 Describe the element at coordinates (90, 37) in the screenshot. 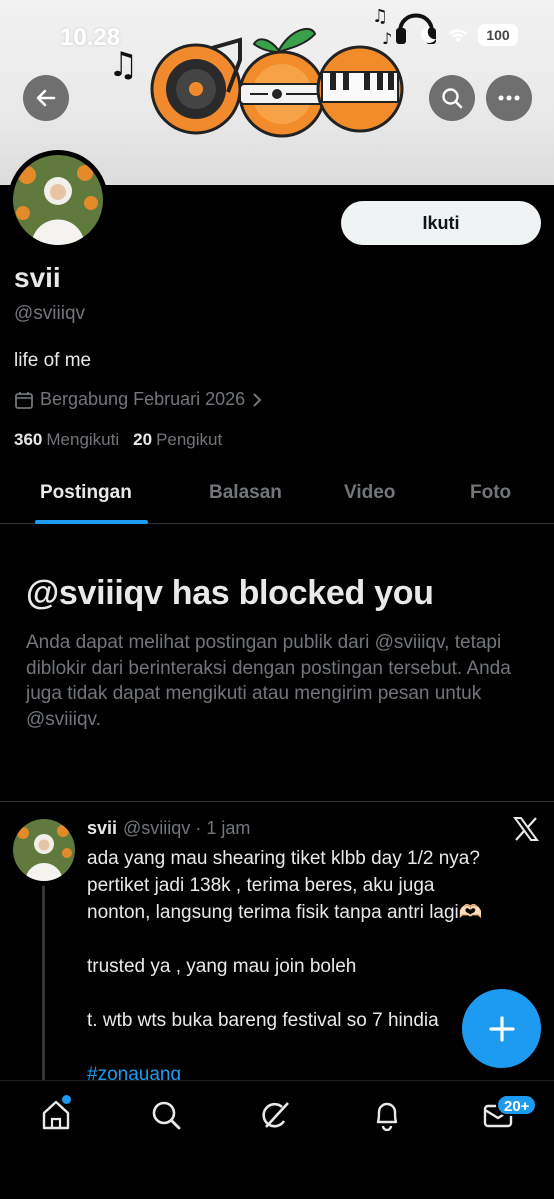

I see `status-time: 10.28` at that location.